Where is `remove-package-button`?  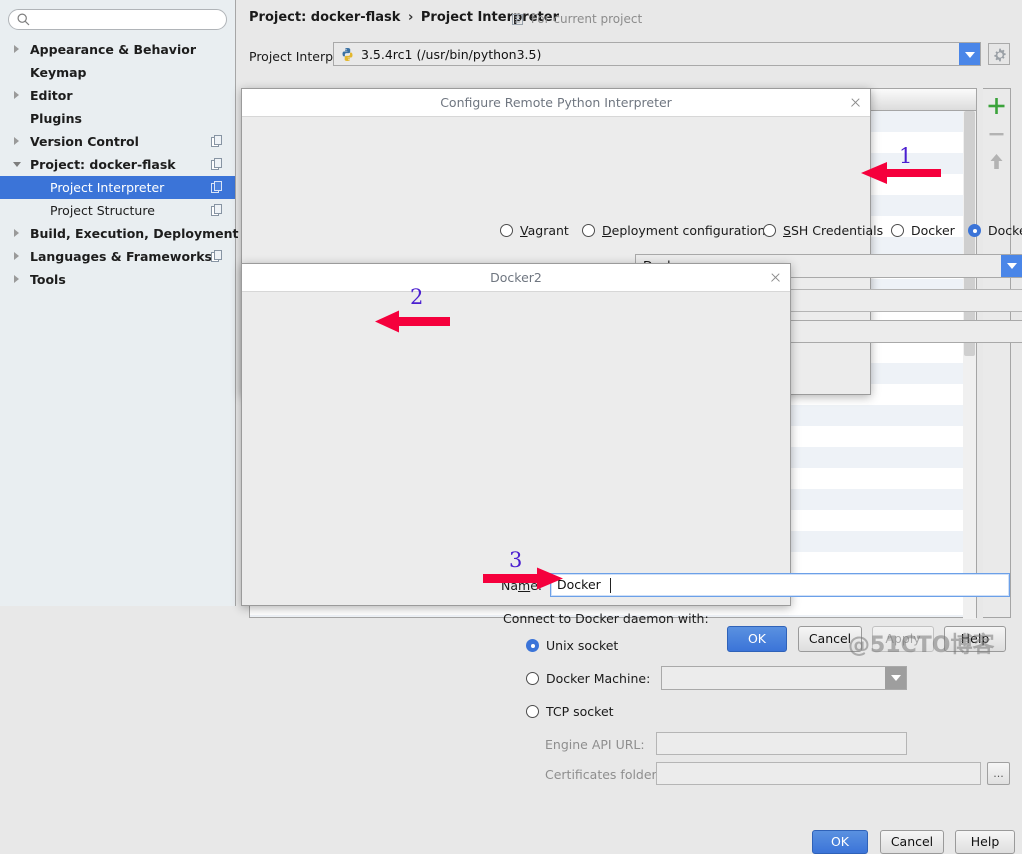 remove-package-button is located at coordinates (996, 134).